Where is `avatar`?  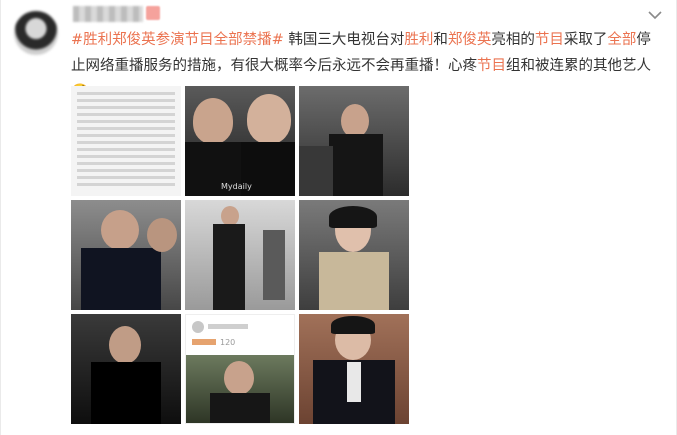 avatar is located at coordinates (36, 33).